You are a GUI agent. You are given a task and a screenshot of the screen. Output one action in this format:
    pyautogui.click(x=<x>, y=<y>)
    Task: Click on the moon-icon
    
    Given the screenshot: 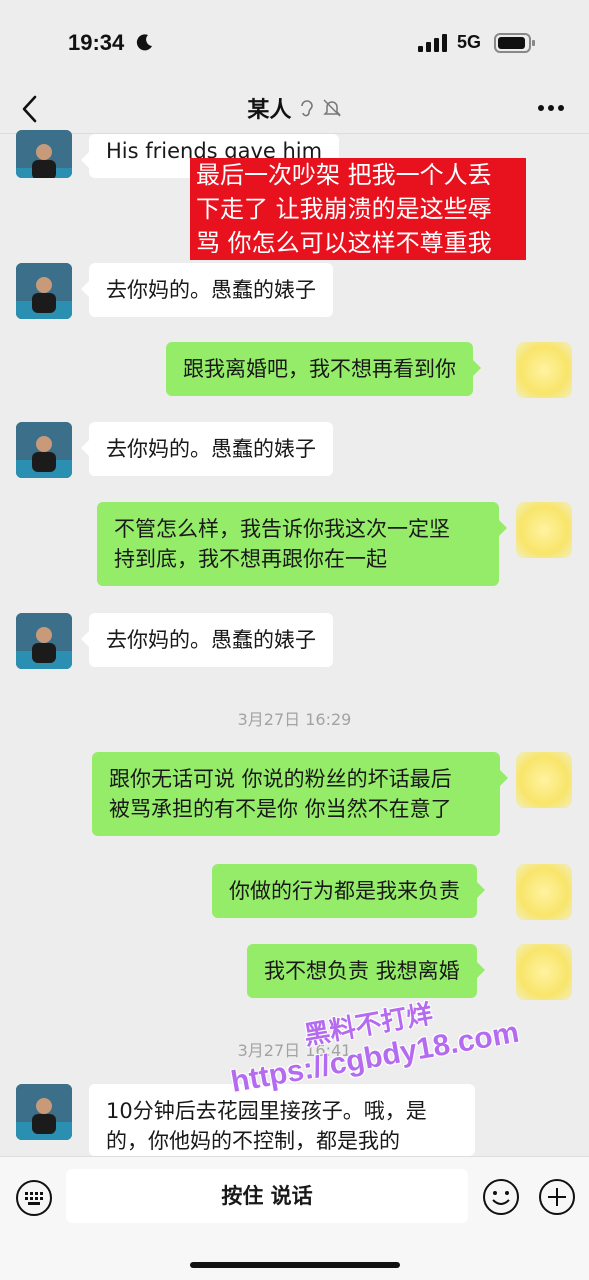 What is the action you would take?
    pyautogui.click(x=144, y=42)
    